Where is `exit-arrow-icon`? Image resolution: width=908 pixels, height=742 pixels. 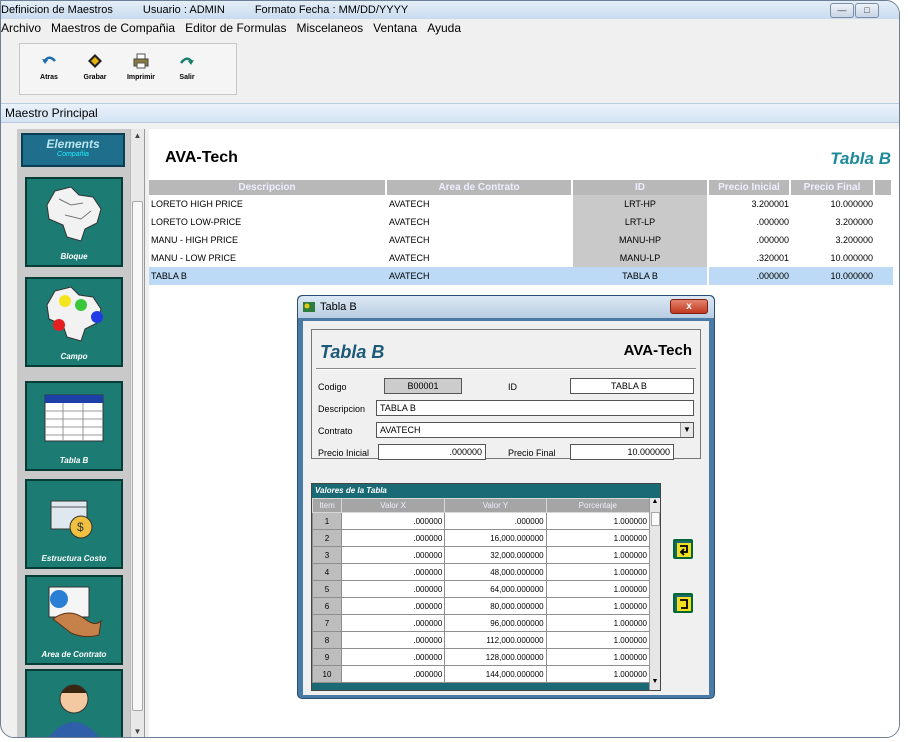
exit-arrow-icon is located at coordinates (187, 61).